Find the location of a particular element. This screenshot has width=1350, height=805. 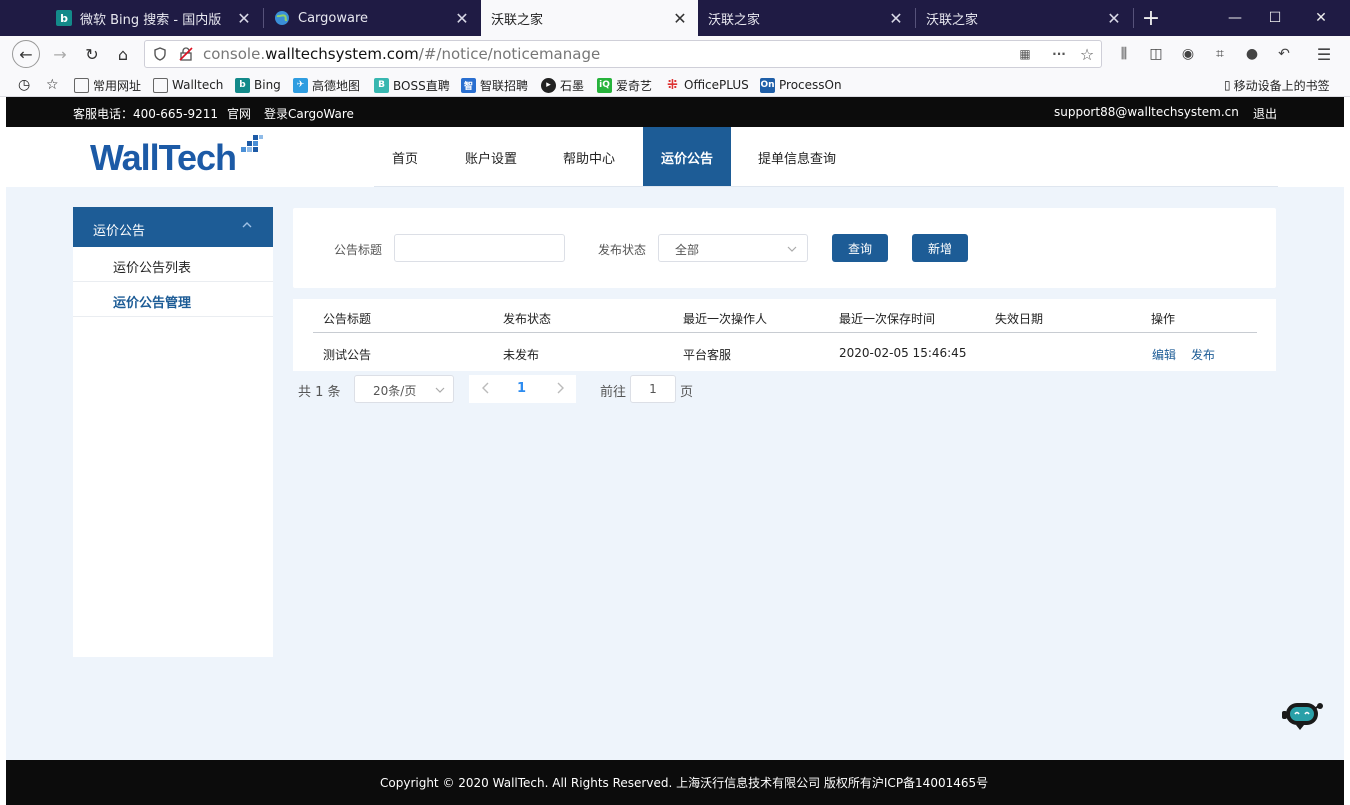

nav-home: 首页 is located at coordinates (405, 157).